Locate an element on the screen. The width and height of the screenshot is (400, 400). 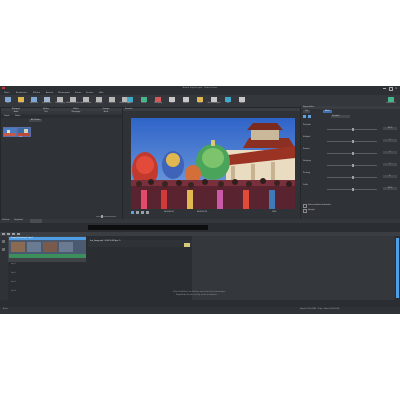
previous-frame-button is located at coordinates (142, 212).